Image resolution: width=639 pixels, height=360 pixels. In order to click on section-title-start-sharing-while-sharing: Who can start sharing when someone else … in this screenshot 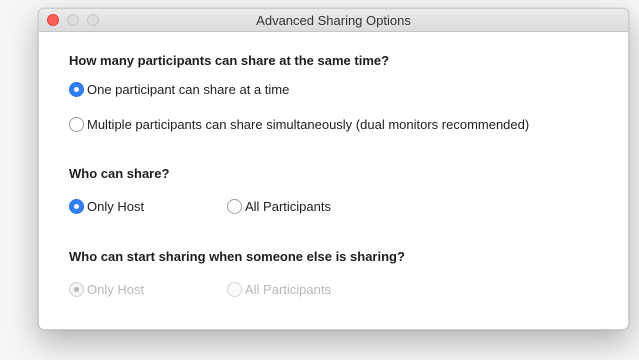, I will do `click(237, 256)`.